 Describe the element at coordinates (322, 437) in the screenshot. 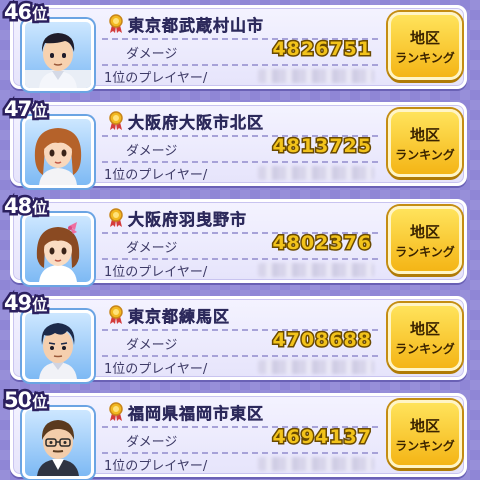

I see `damage-value: 4694137` at that location.